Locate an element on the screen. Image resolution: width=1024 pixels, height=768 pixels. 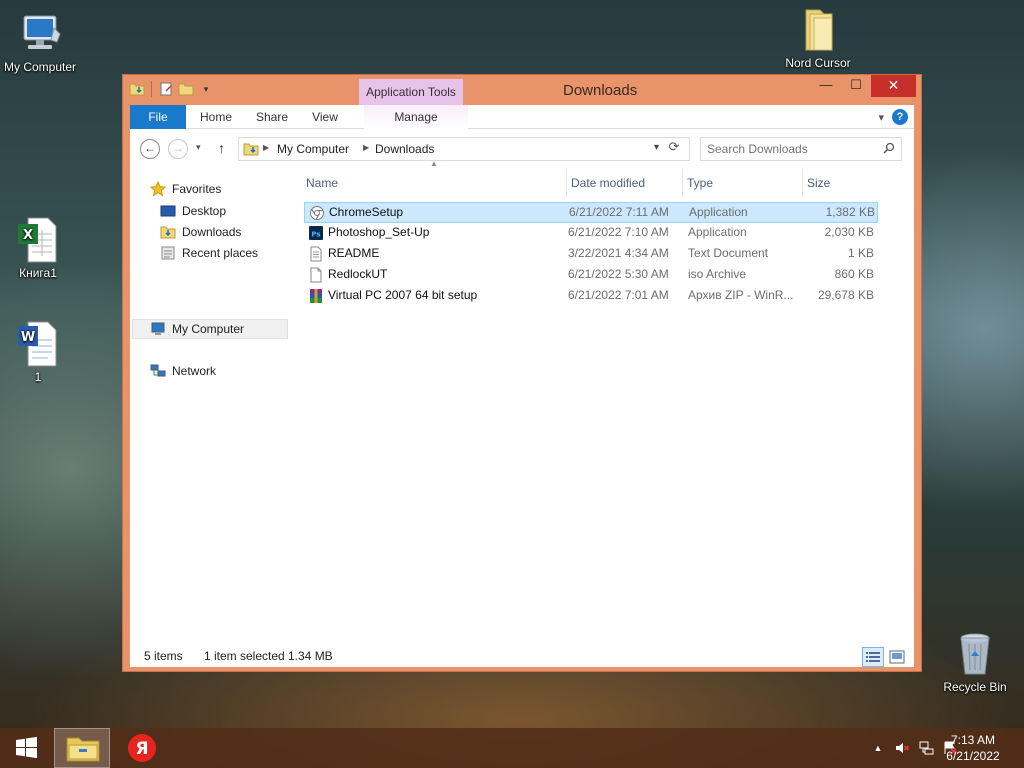
address-dropdown-icon: ▾ is located at coordinates (656, 147).